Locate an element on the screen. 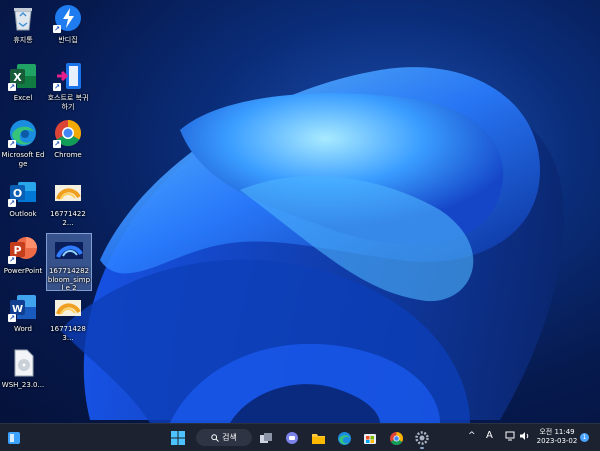  start-icon is located at coordinates (178, 438).